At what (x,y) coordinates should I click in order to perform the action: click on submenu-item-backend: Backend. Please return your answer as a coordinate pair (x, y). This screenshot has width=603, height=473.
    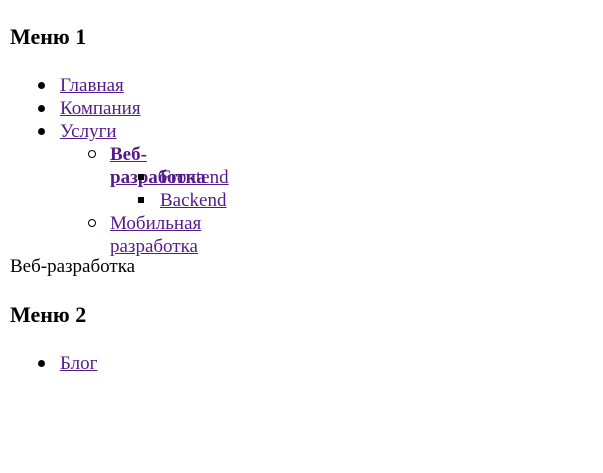
    Looking at the image, I should click on (183, 200).